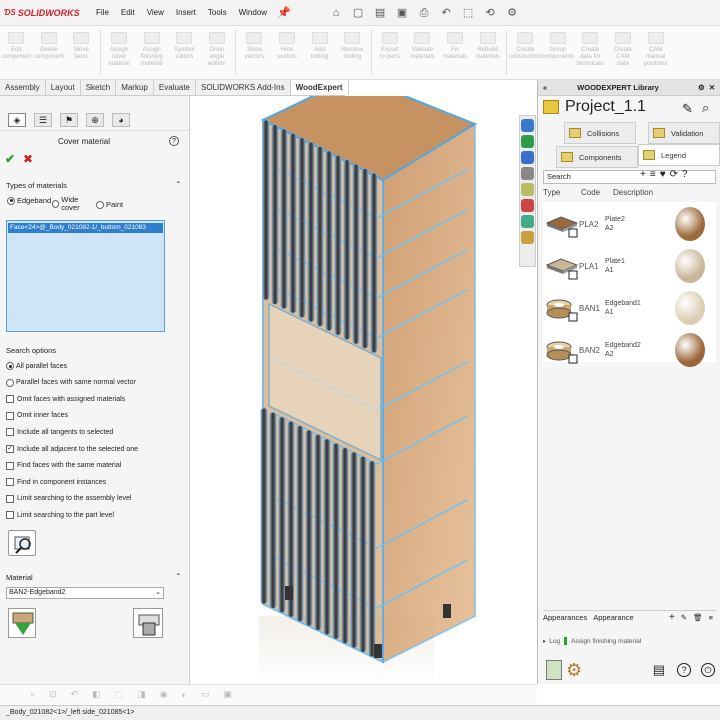 The width and height of the screenshot is (720, 720). What do you see at coordinates (402, 13) in the screenshot?
I see `save-icon: ▣` at bounding box center [402, 13].